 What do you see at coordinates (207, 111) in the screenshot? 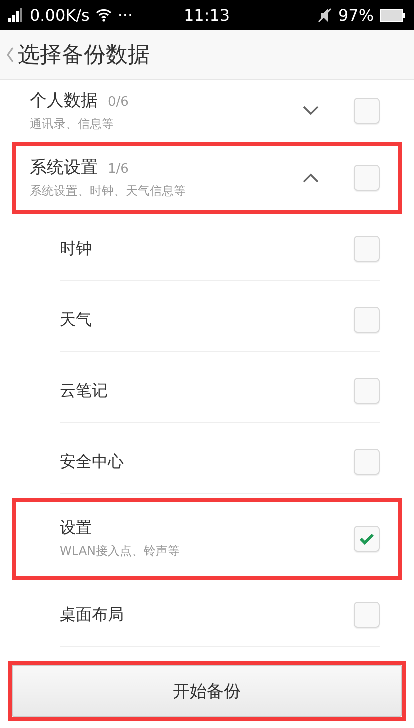
I see `category-row: 个人数据 0/6 通讯录、信息等` at bounding box center [207, 111].